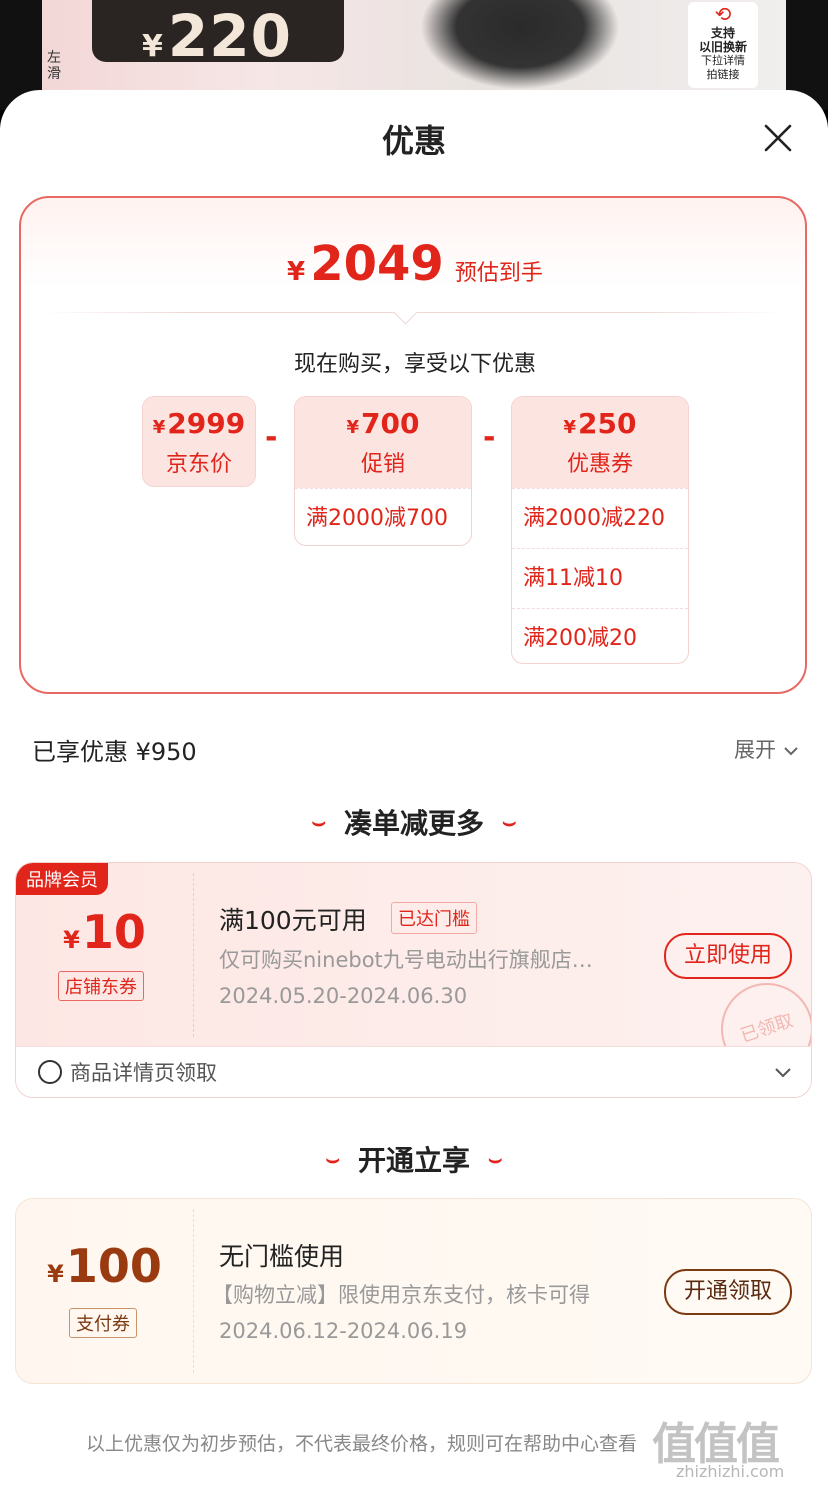 The height and width of the screenshot is (1493, 828). I want to click on section-title-open: ⌣ 开通立享 ⌣, so click(414, 1160).